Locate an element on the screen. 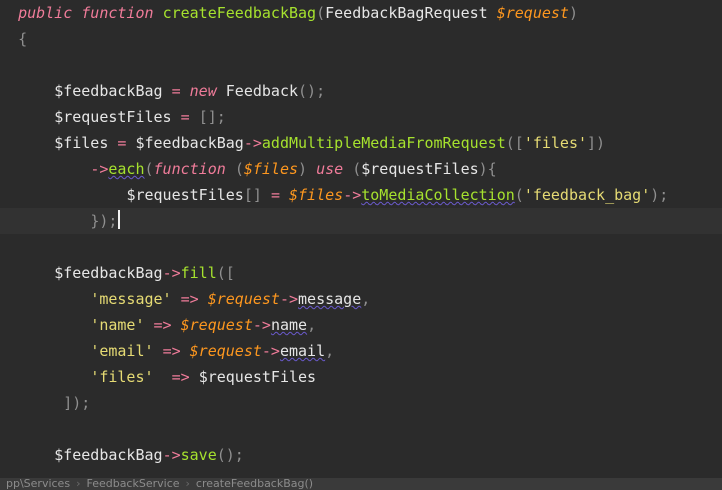 This screenshot has width=722, height=490. class-name: Feedback is located at coordinates (262, 91).